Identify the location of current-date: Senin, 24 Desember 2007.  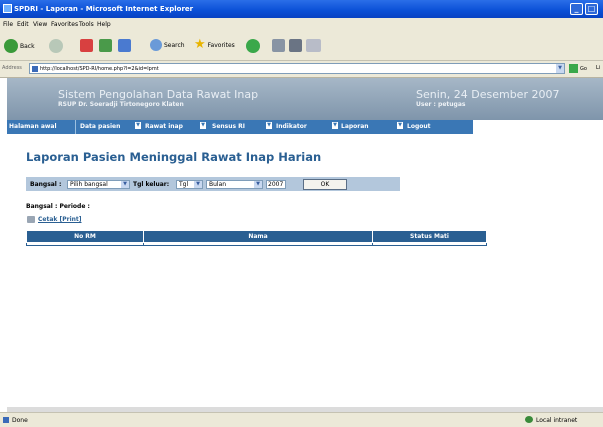
(488, 94).